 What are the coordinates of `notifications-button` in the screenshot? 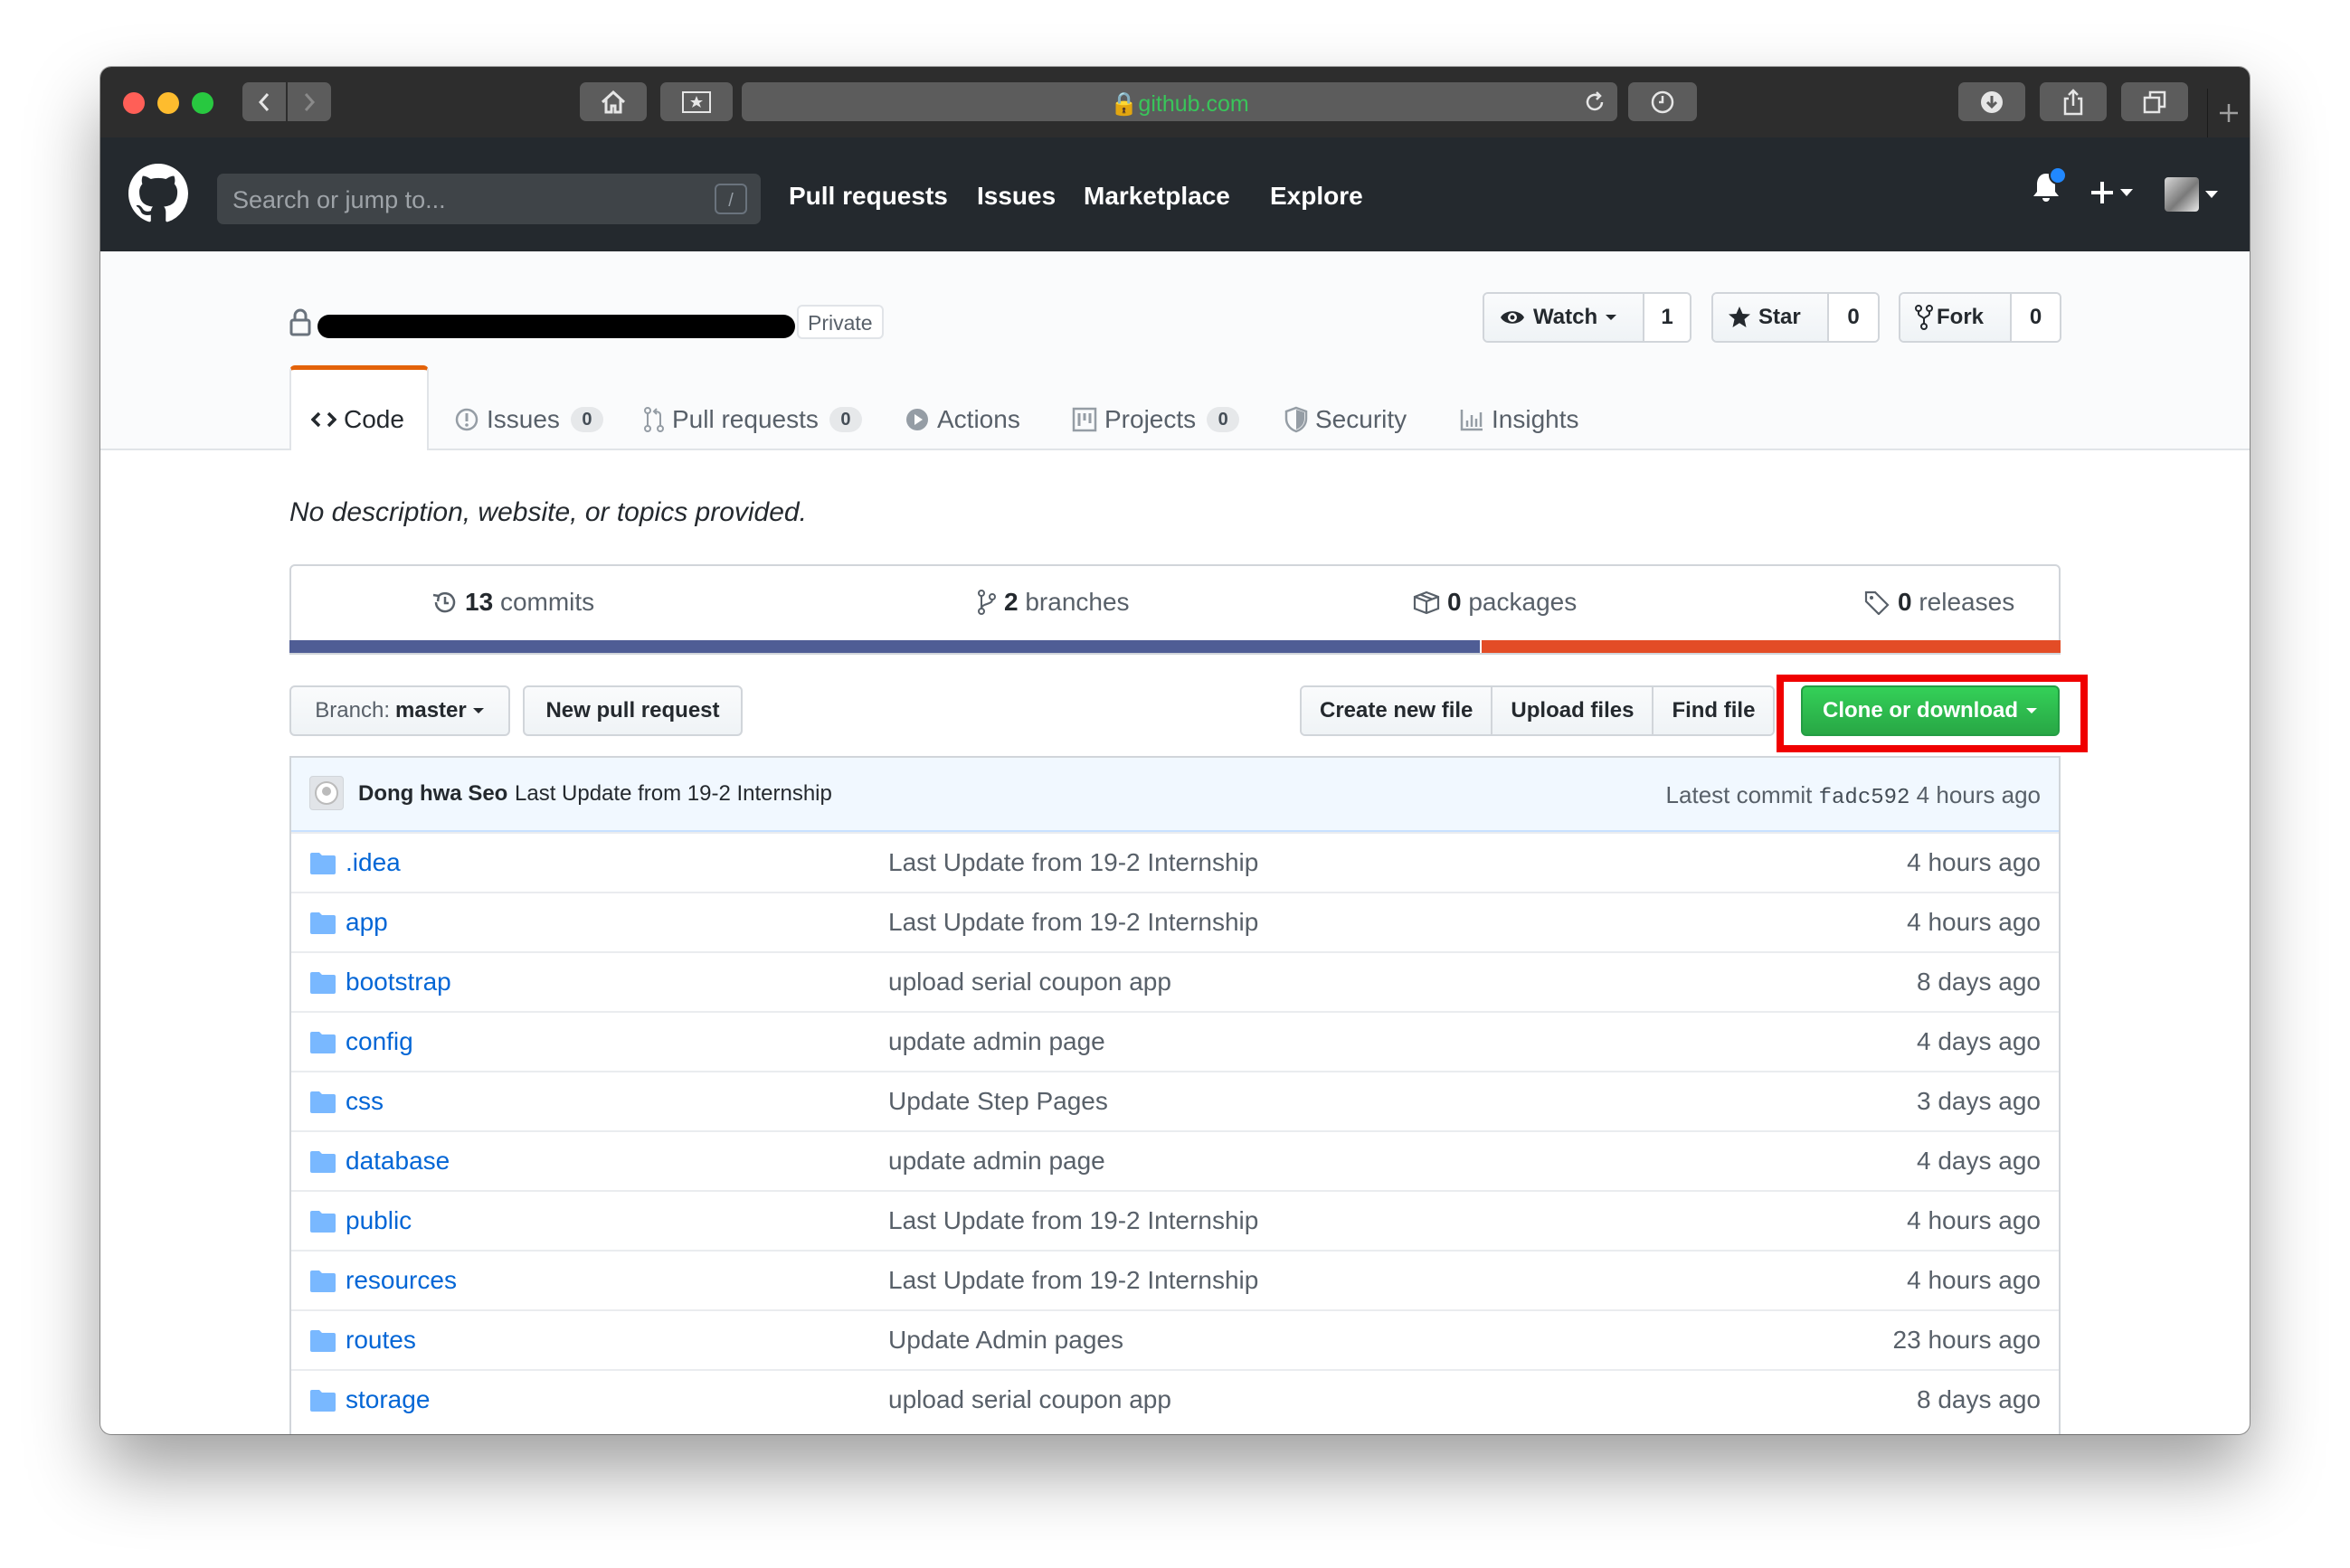 It's located at (2049, 187).